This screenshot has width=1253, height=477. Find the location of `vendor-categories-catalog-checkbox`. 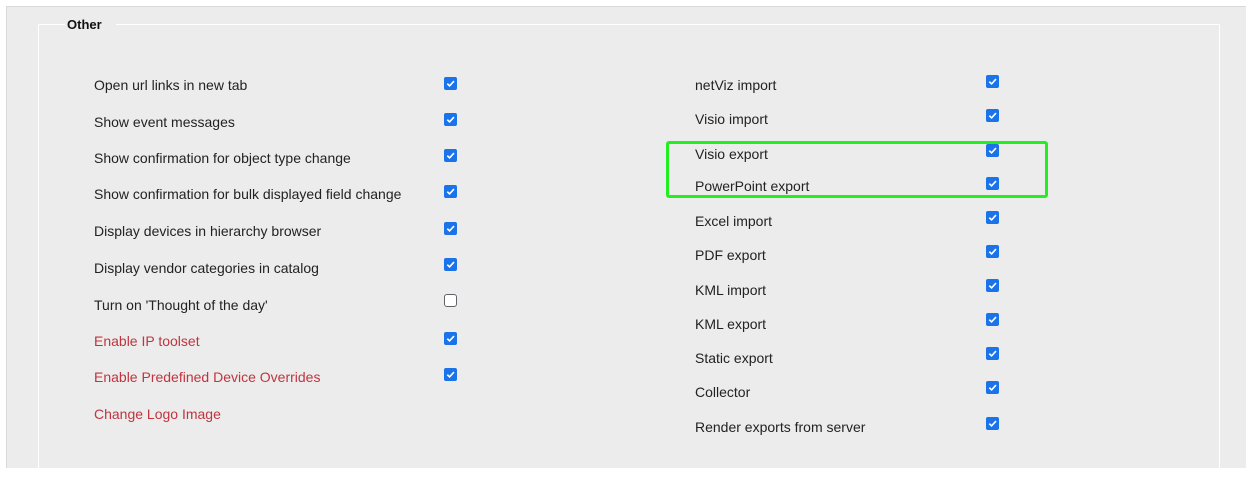

vendor-categories-catalog-checkbox is located at coordinates (450, 264).